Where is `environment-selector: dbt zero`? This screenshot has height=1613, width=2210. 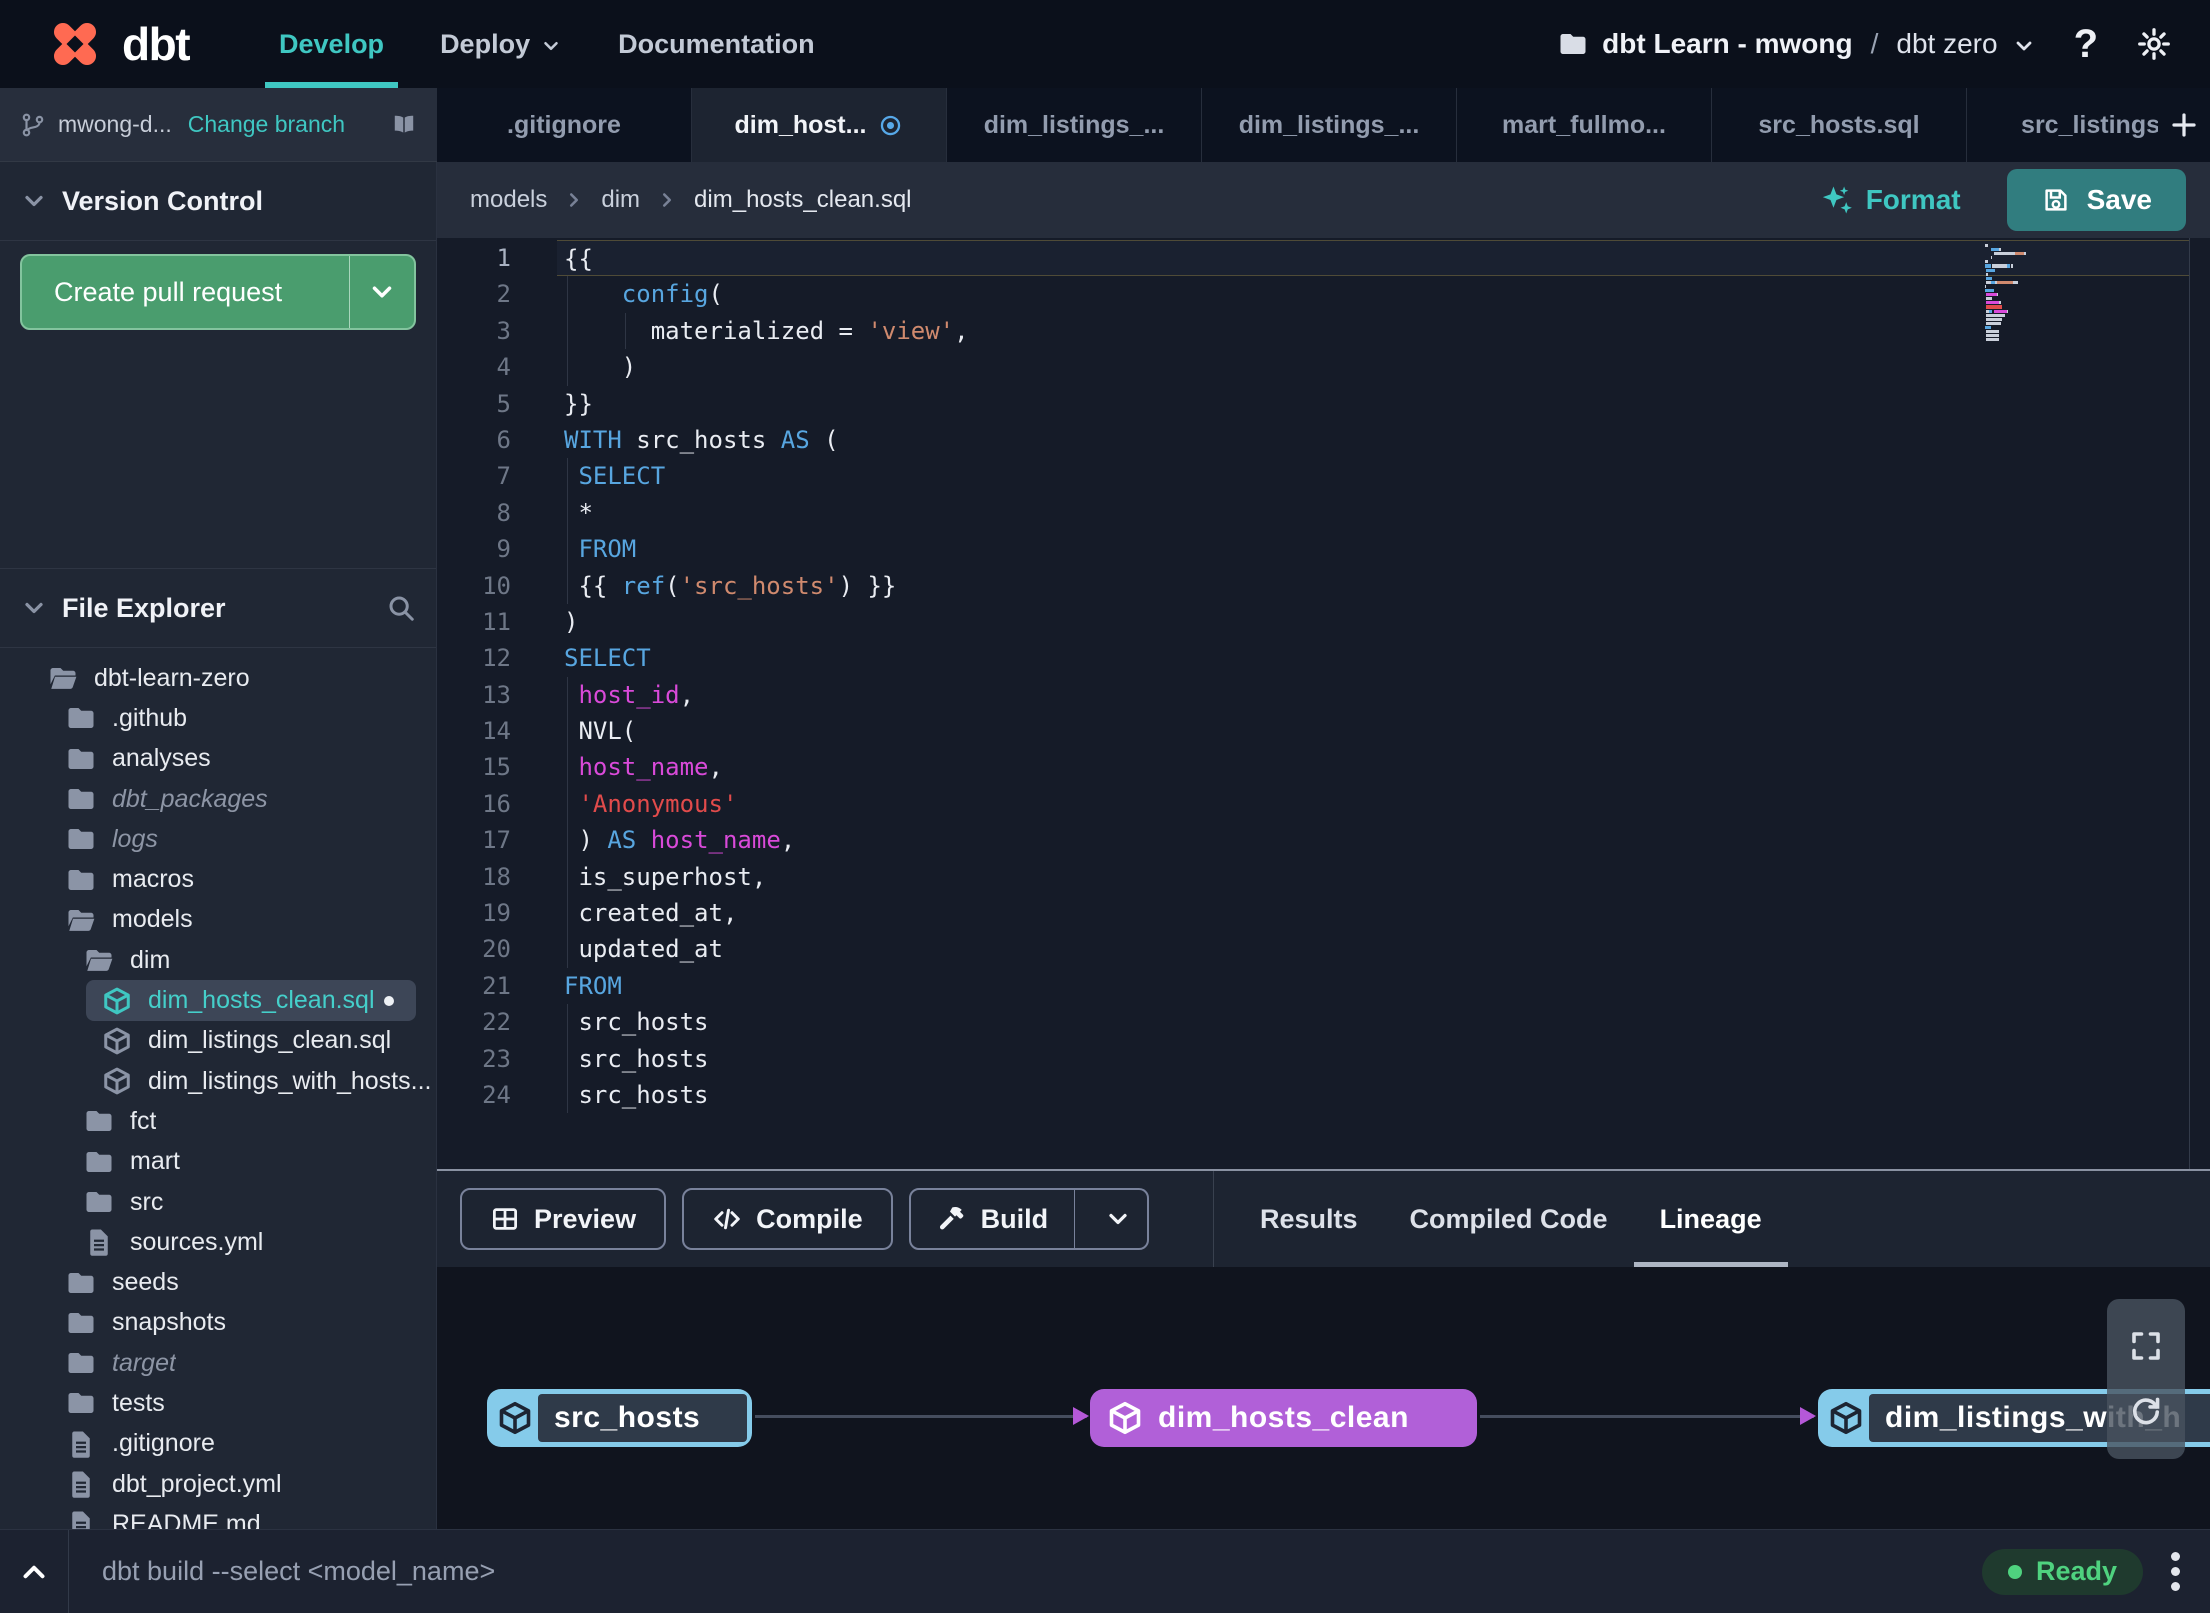 environment-selector: dbt zero is located at coordinates (1946, 44).